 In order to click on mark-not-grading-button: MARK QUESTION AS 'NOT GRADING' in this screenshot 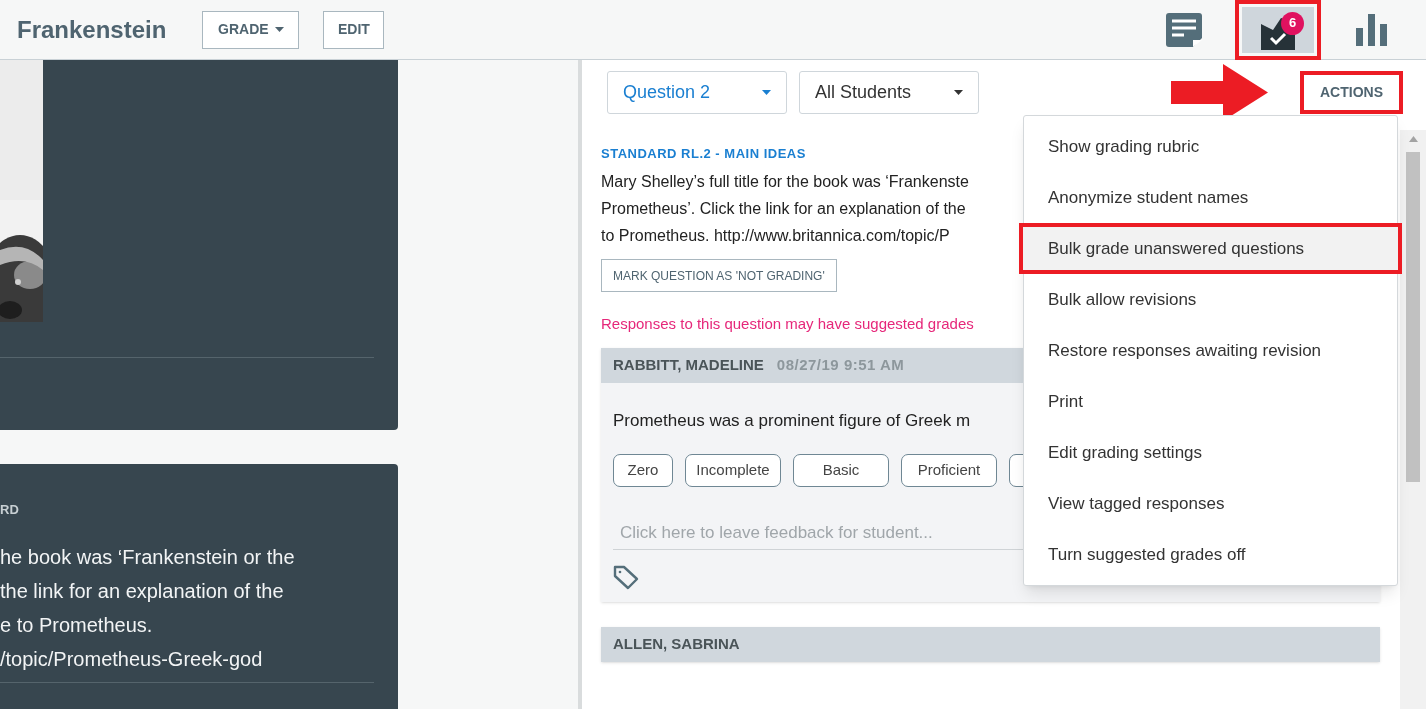, I will do `click(719, 275)`.